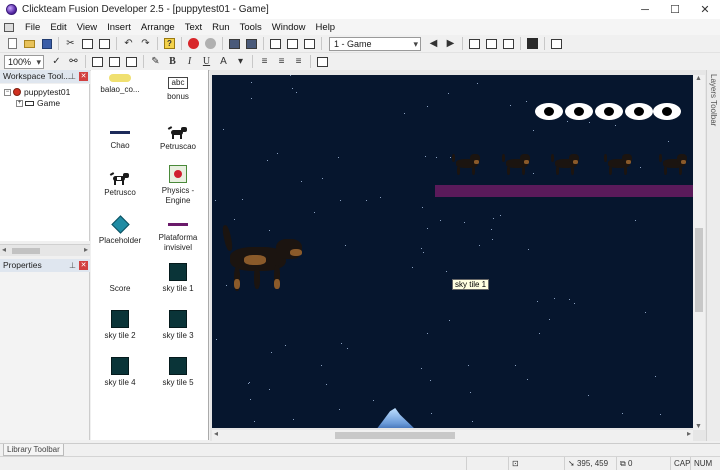 The height and width of the screenshot is (470, 720). What do you see at coordinates (263, 258) in the screenshot?
I see `player-dog-sprite` at bounding box center [263, 258].